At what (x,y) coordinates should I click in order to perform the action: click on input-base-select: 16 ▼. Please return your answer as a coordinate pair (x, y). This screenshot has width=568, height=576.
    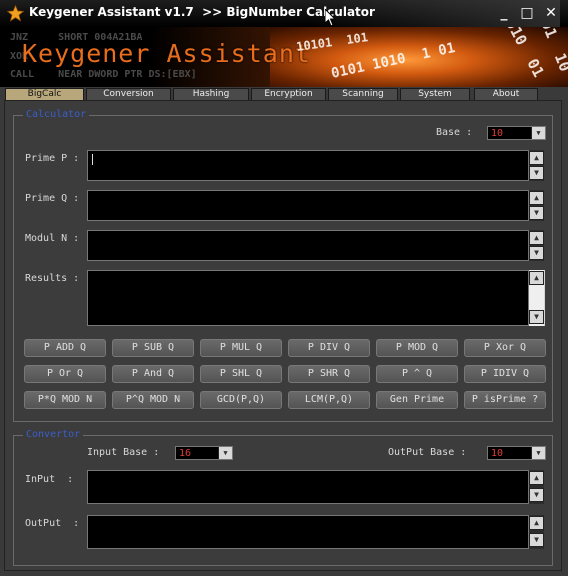
    Looking at the image, I should click on (204, 453).